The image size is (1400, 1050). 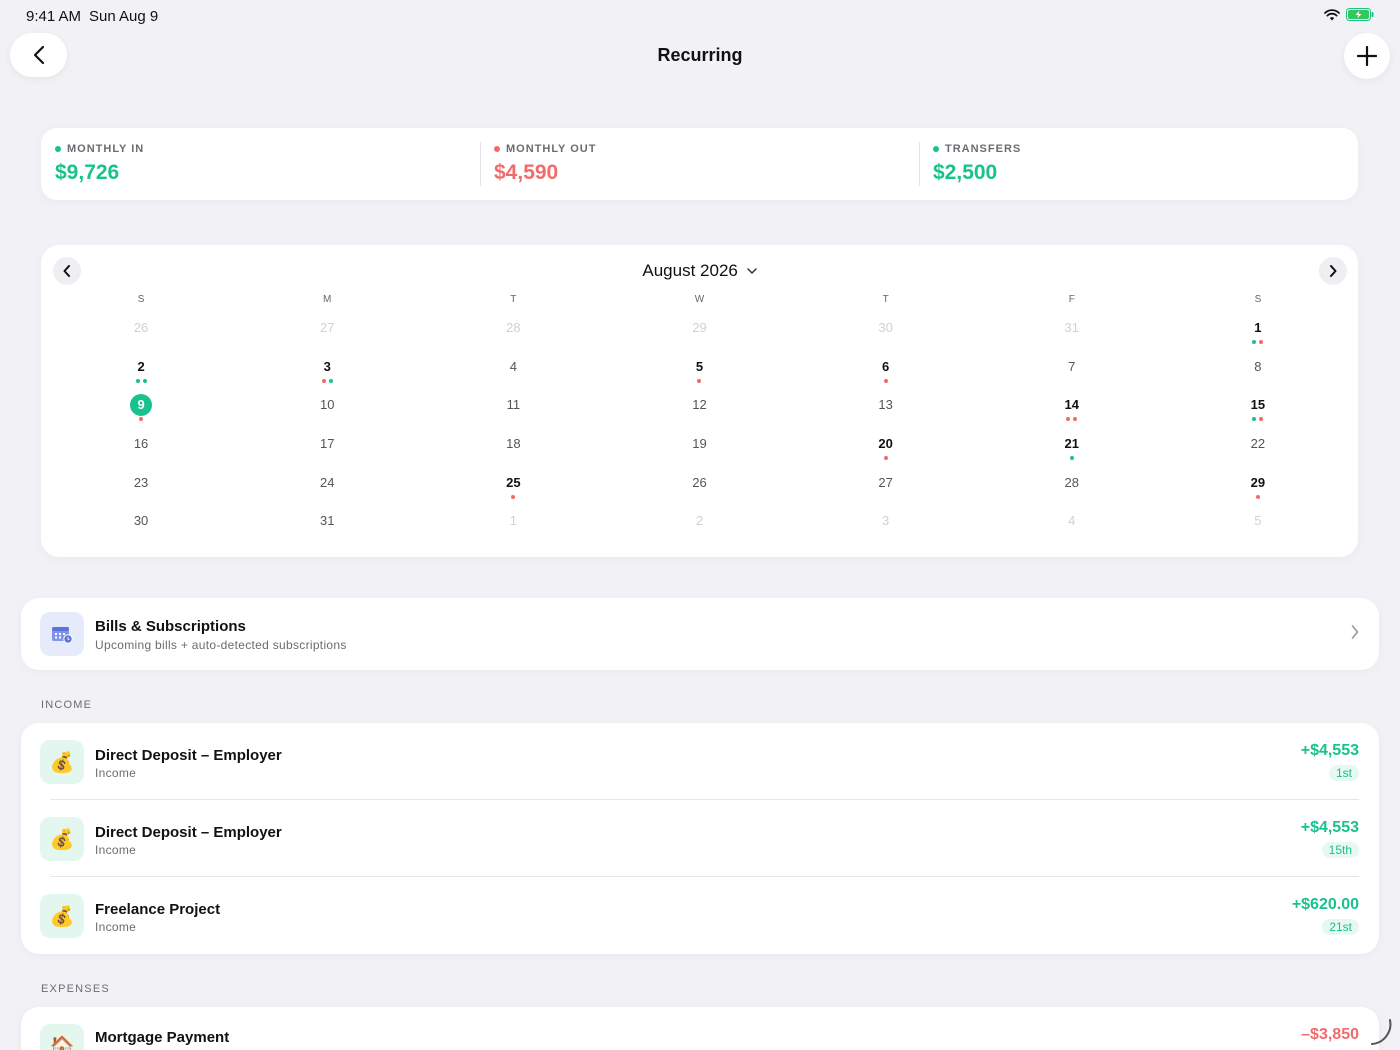 I want to click on calendar-day: 23, so click(x=141, y=487).